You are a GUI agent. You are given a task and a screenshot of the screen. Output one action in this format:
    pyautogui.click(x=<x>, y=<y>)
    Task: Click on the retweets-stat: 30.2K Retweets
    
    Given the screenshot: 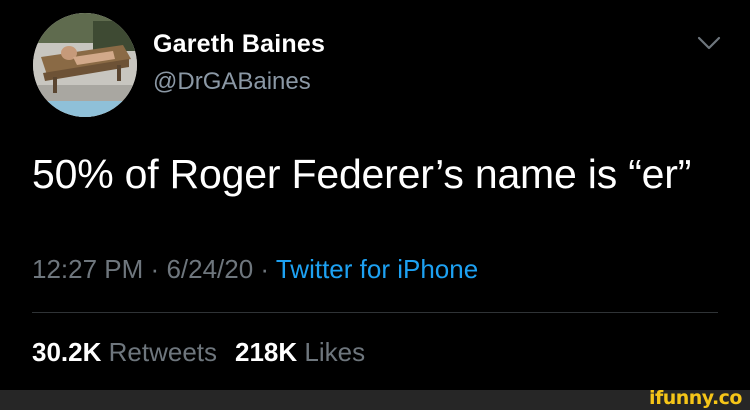 What is the action you would take?
    pyautogui.click(x=124, y=352)
    